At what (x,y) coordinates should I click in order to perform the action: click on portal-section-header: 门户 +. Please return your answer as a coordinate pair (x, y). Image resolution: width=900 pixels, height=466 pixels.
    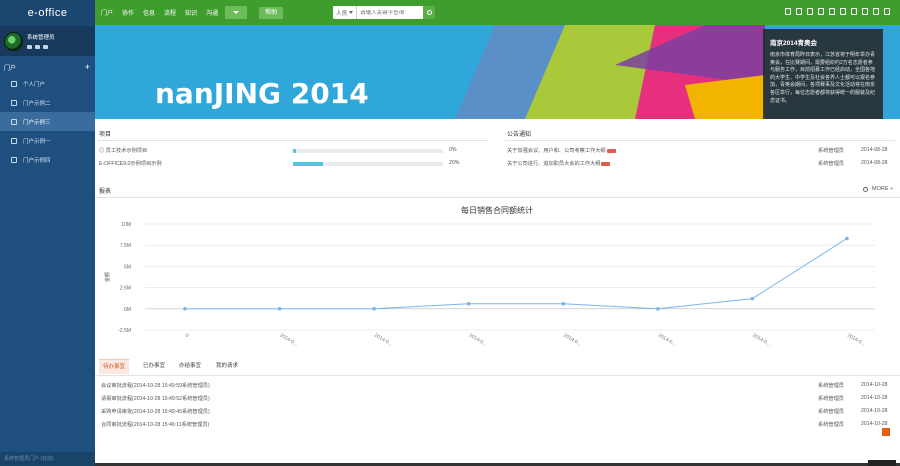
    Looking at the image, I should click on (47, 67).